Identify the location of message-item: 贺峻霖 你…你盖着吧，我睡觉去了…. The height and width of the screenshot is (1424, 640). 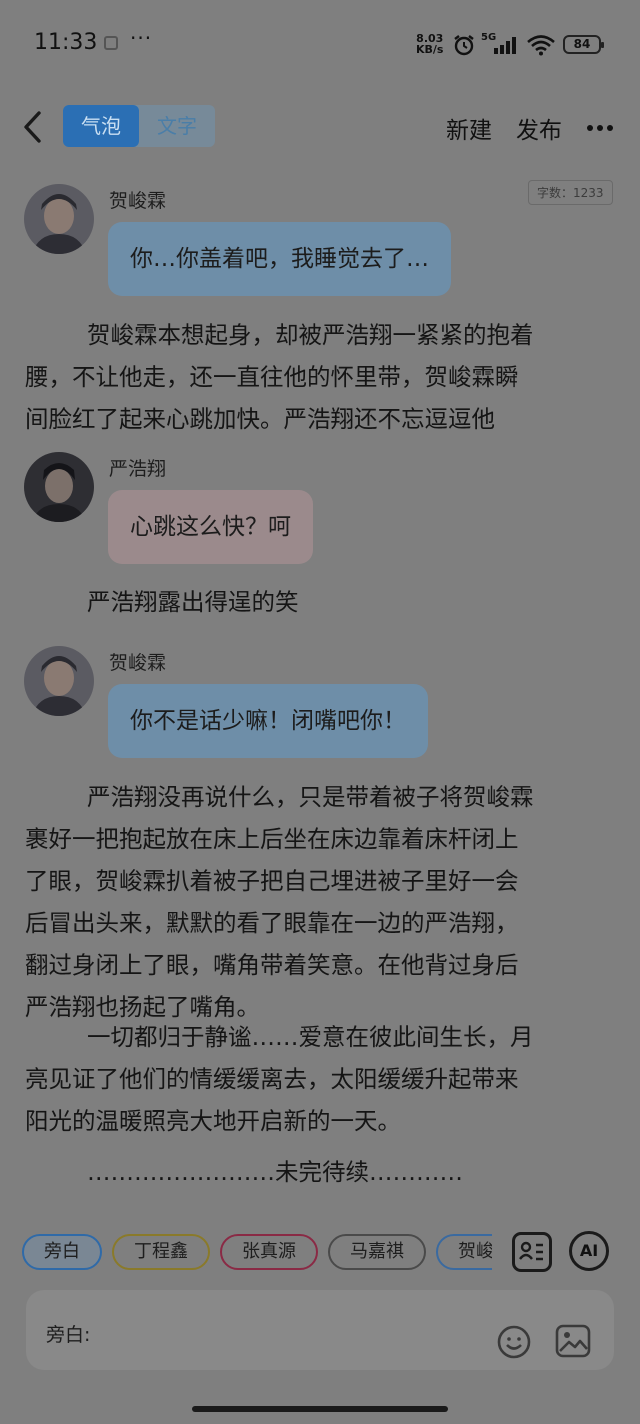
(324, 244).